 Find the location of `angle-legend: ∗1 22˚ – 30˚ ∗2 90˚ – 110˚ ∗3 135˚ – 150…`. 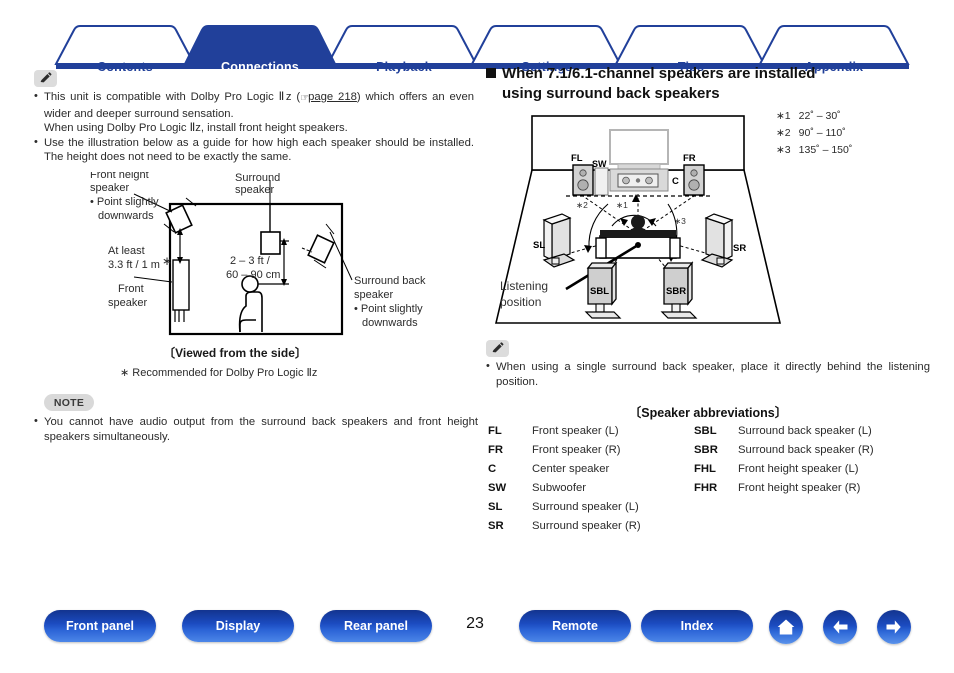

angle-legend: ∗1 22˚ – 30˚ ∗2 90˚ – 110˚ ∗3 135˚ – 150… is located at coordinates (817, 133).